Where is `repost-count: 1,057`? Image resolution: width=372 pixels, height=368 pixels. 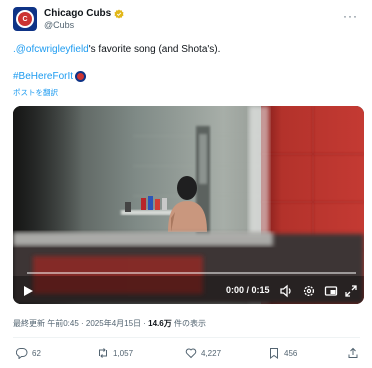
repost-count: 1,057 is located at coordinates (123, 353).